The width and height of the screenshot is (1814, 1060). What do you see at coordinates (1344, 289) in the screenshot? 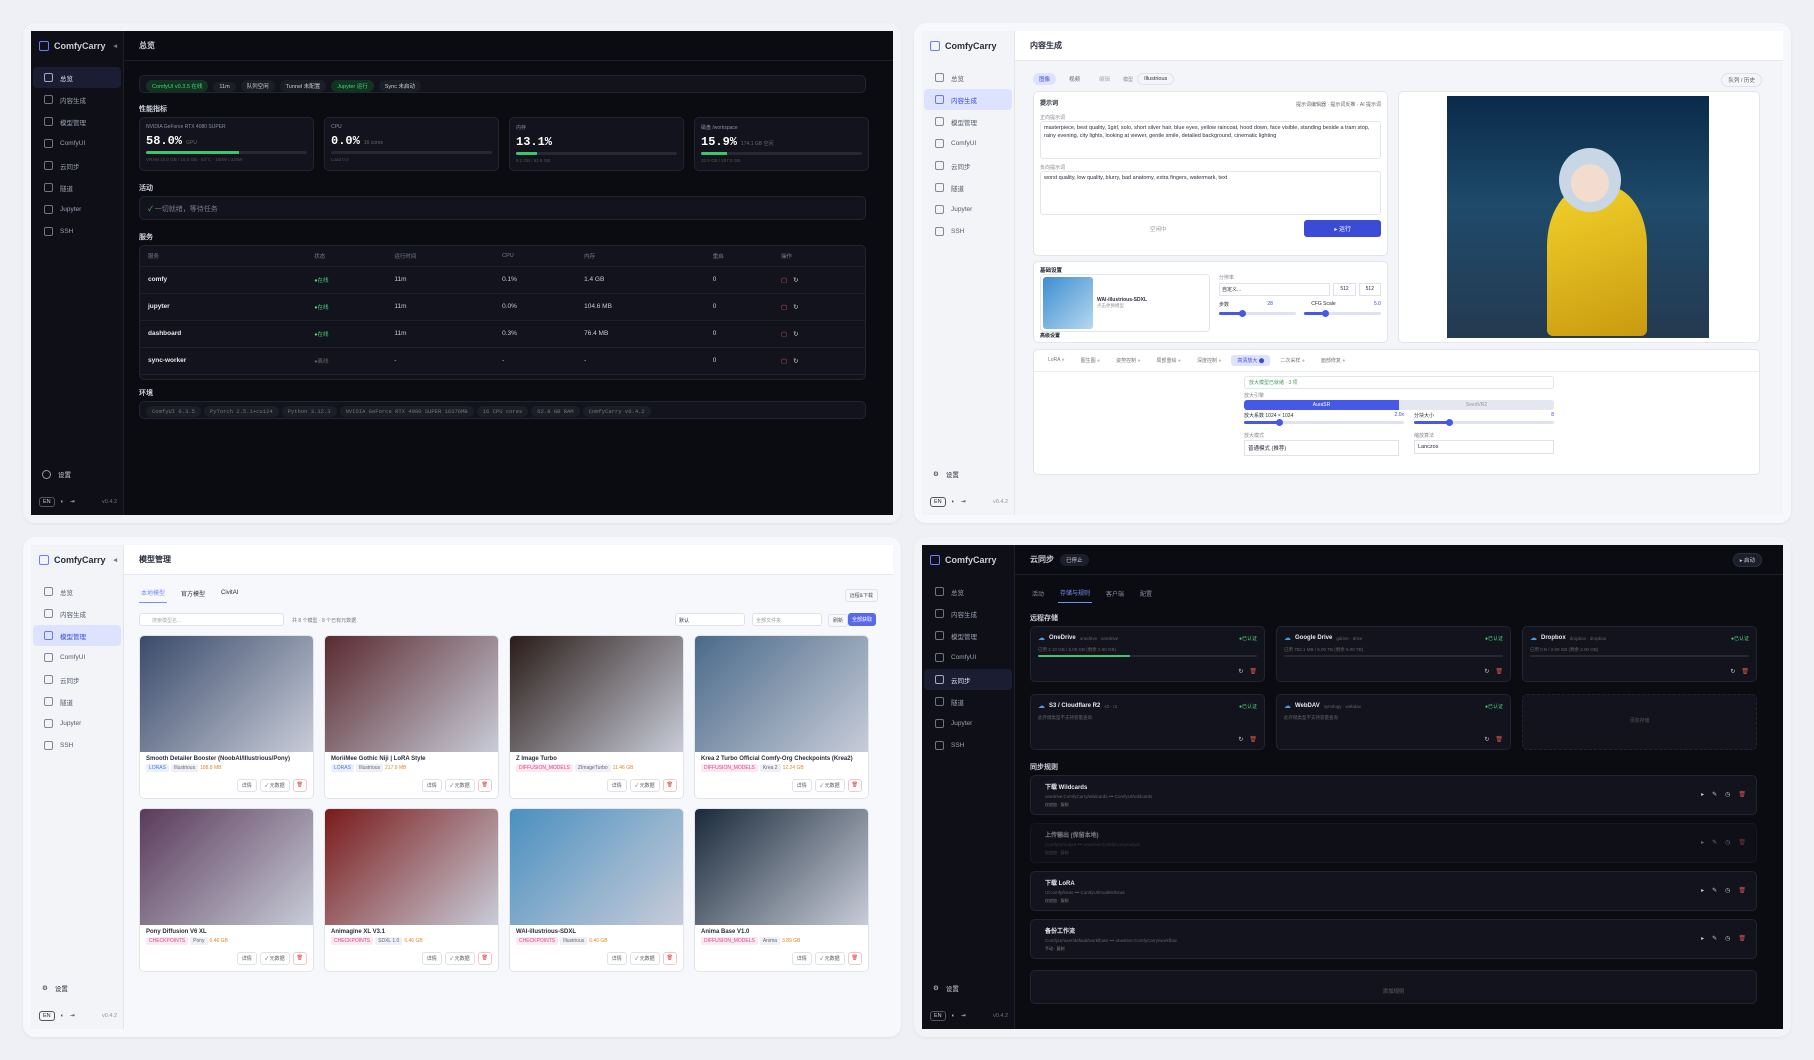
I see `width-input: 512` at bounding box center [1344, 289].